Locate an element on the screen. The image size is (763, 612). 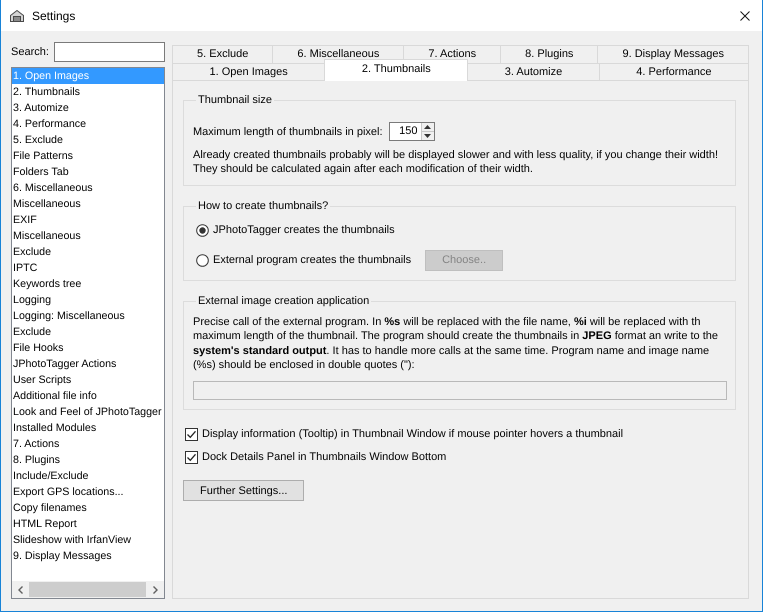
sidebar-item: Additional file info is located at coordinates (88, 396).